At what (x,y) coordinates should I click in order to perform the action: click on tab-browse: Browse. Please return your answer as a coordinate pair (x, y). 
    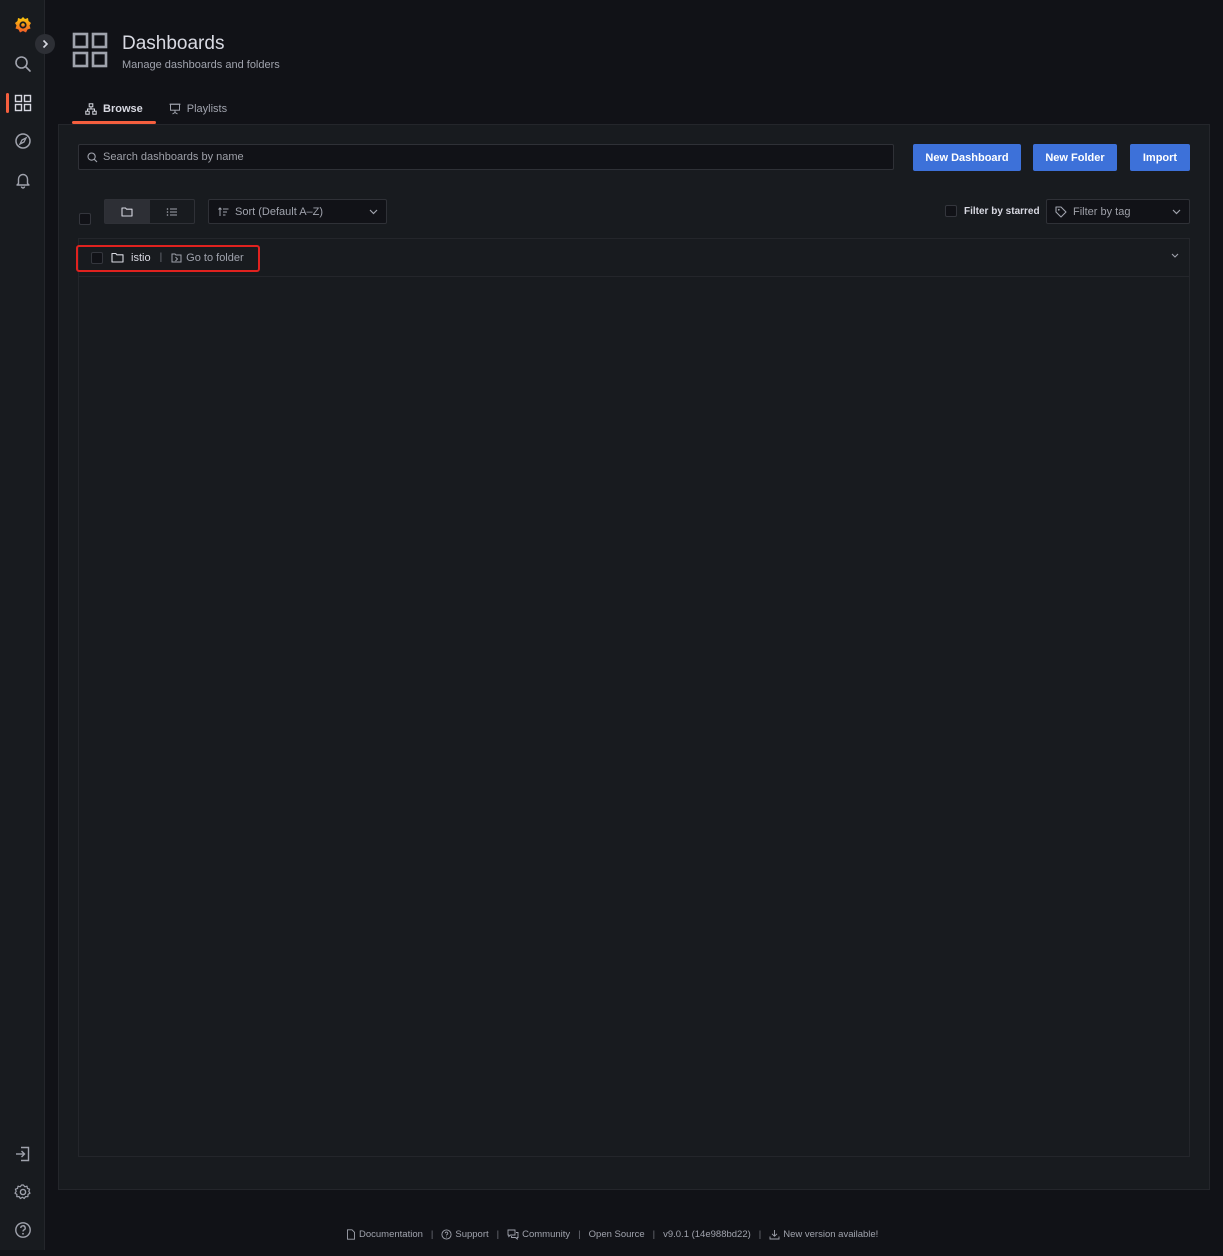
    Looking at the image, I should click on (114, 110).